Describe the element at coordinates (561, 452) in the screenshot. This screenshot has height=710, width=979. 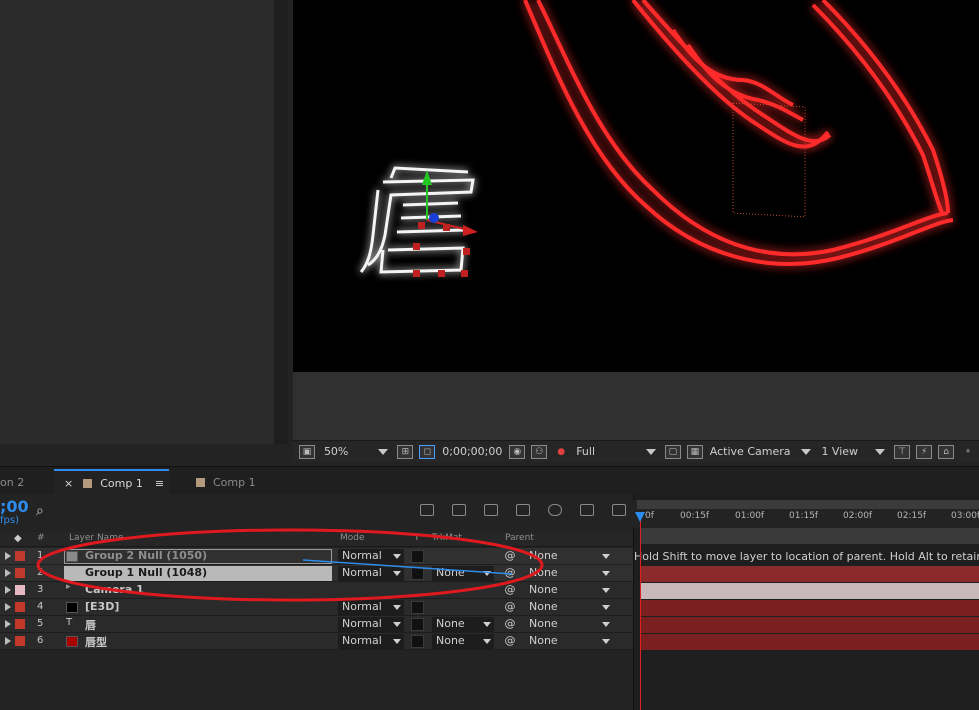
I see `channel-icon: ●` at that location.